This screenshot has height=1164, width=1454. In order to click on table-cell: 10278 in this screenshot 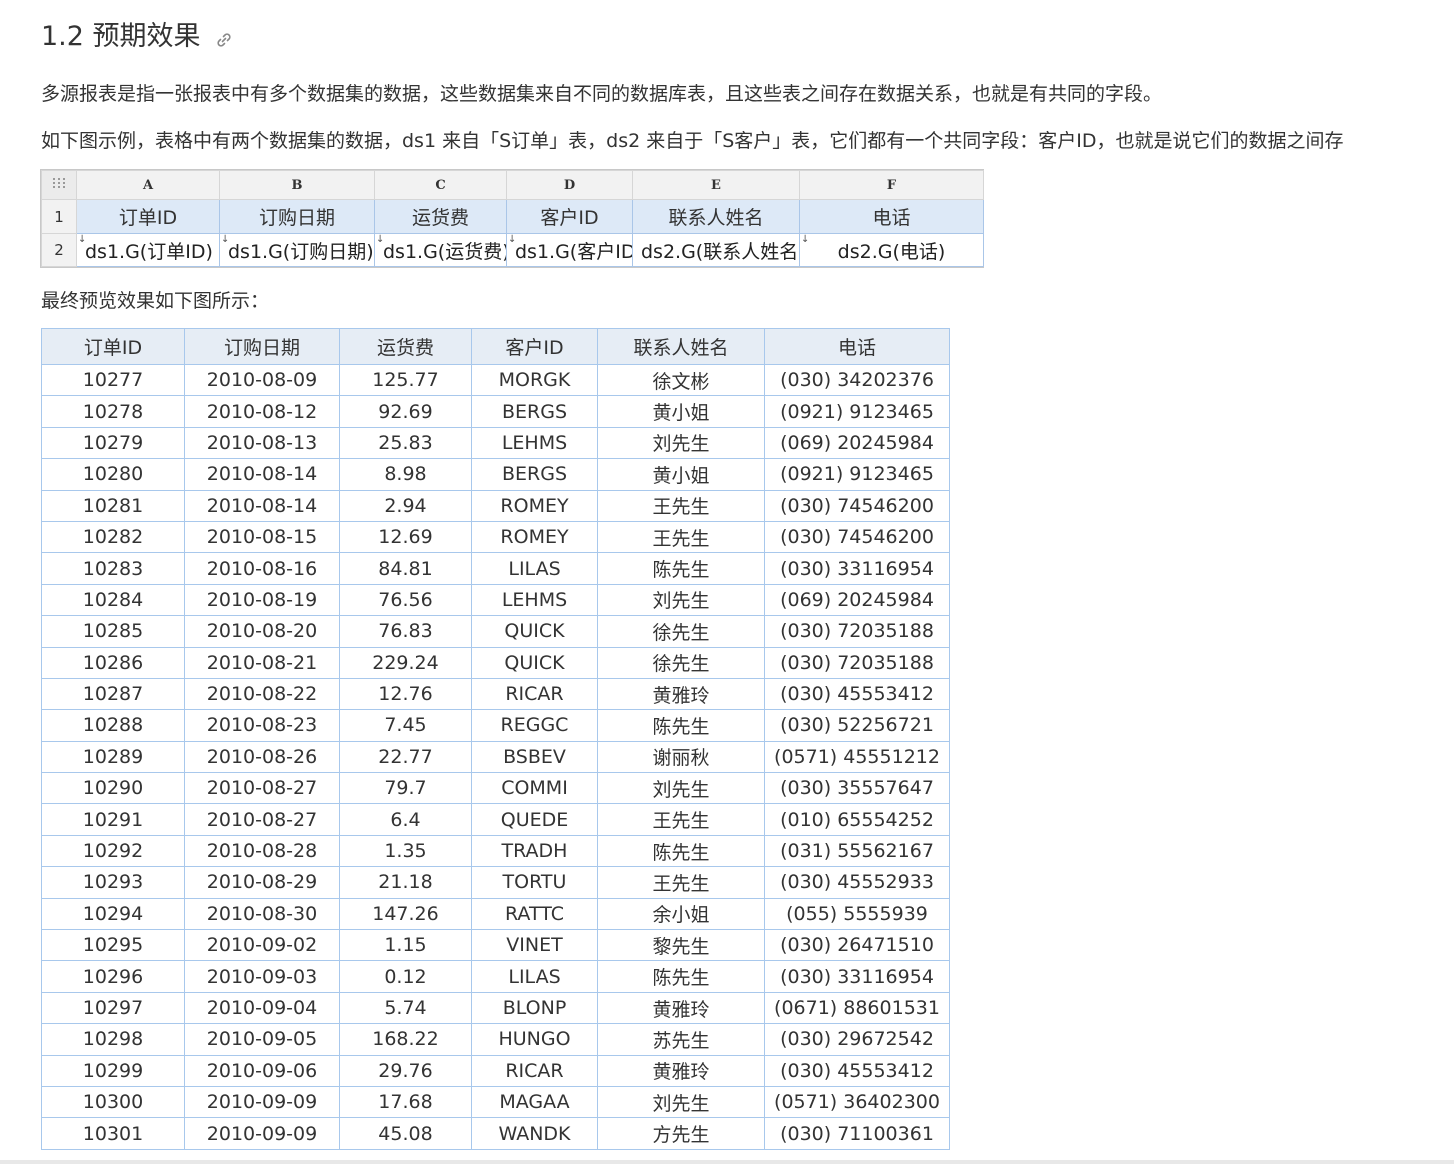, I will do `click(113, 411)`.